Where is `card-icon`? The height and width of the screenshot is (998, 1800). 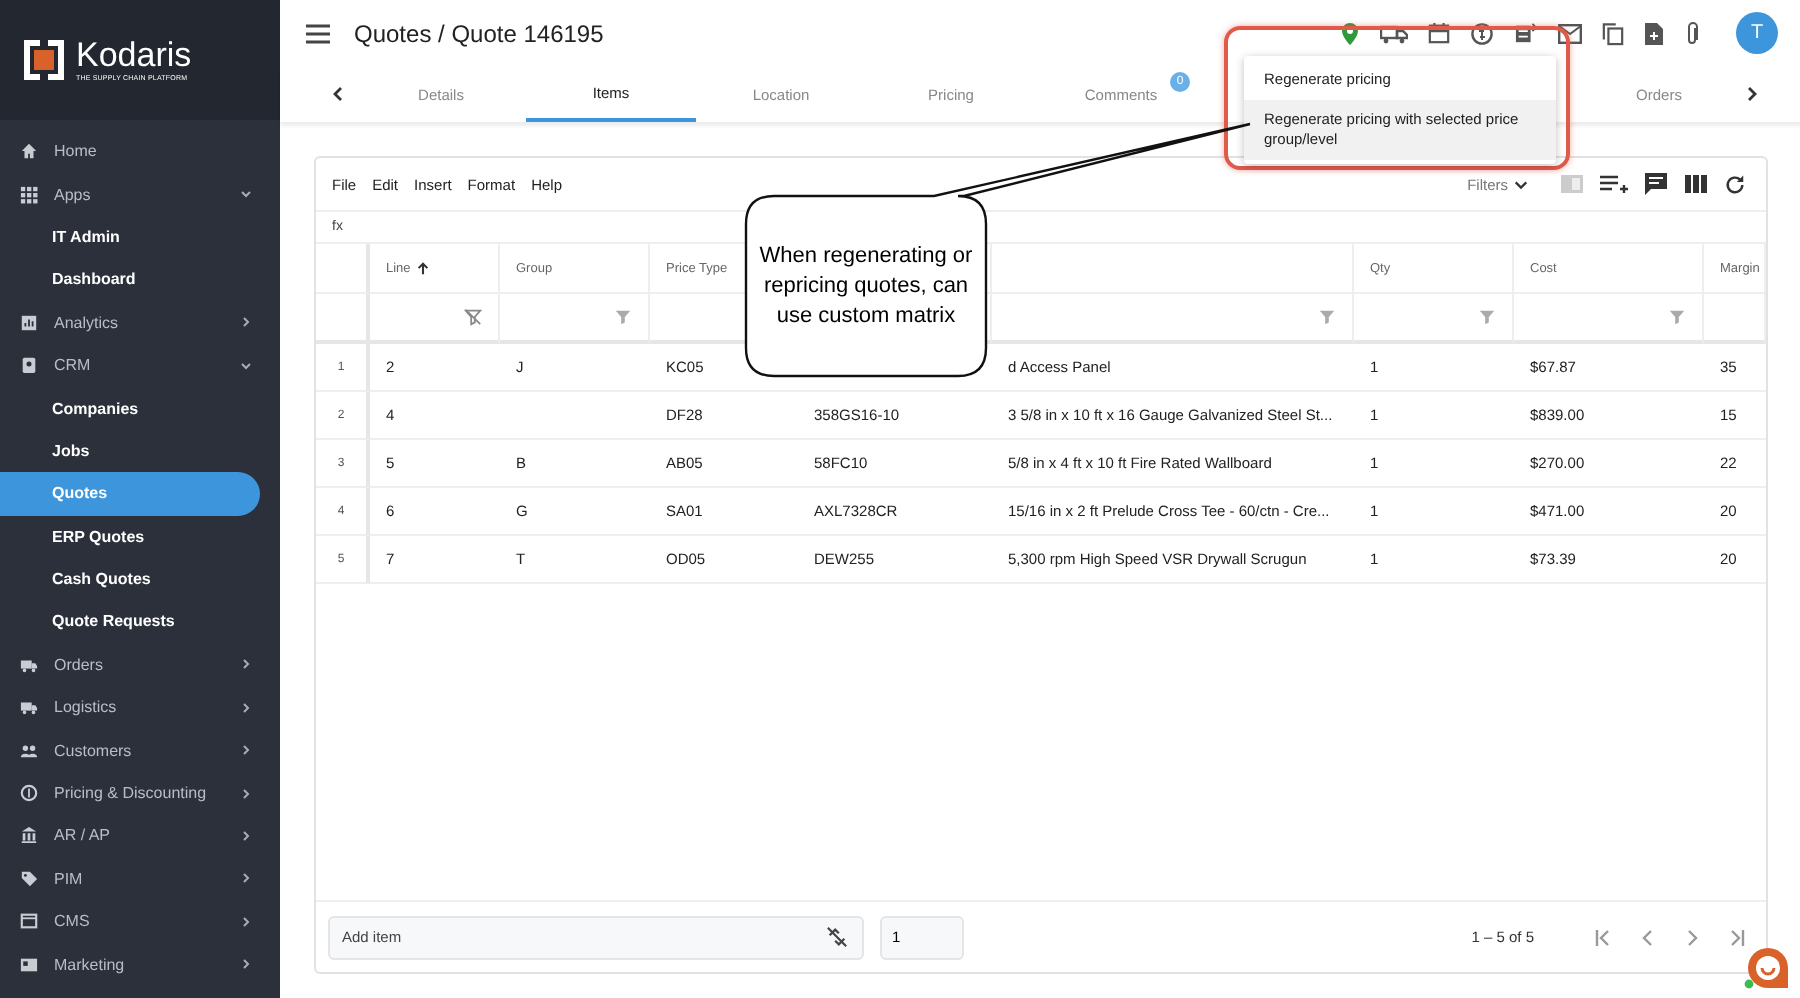 card-icon is located at coordinates (29, 964).